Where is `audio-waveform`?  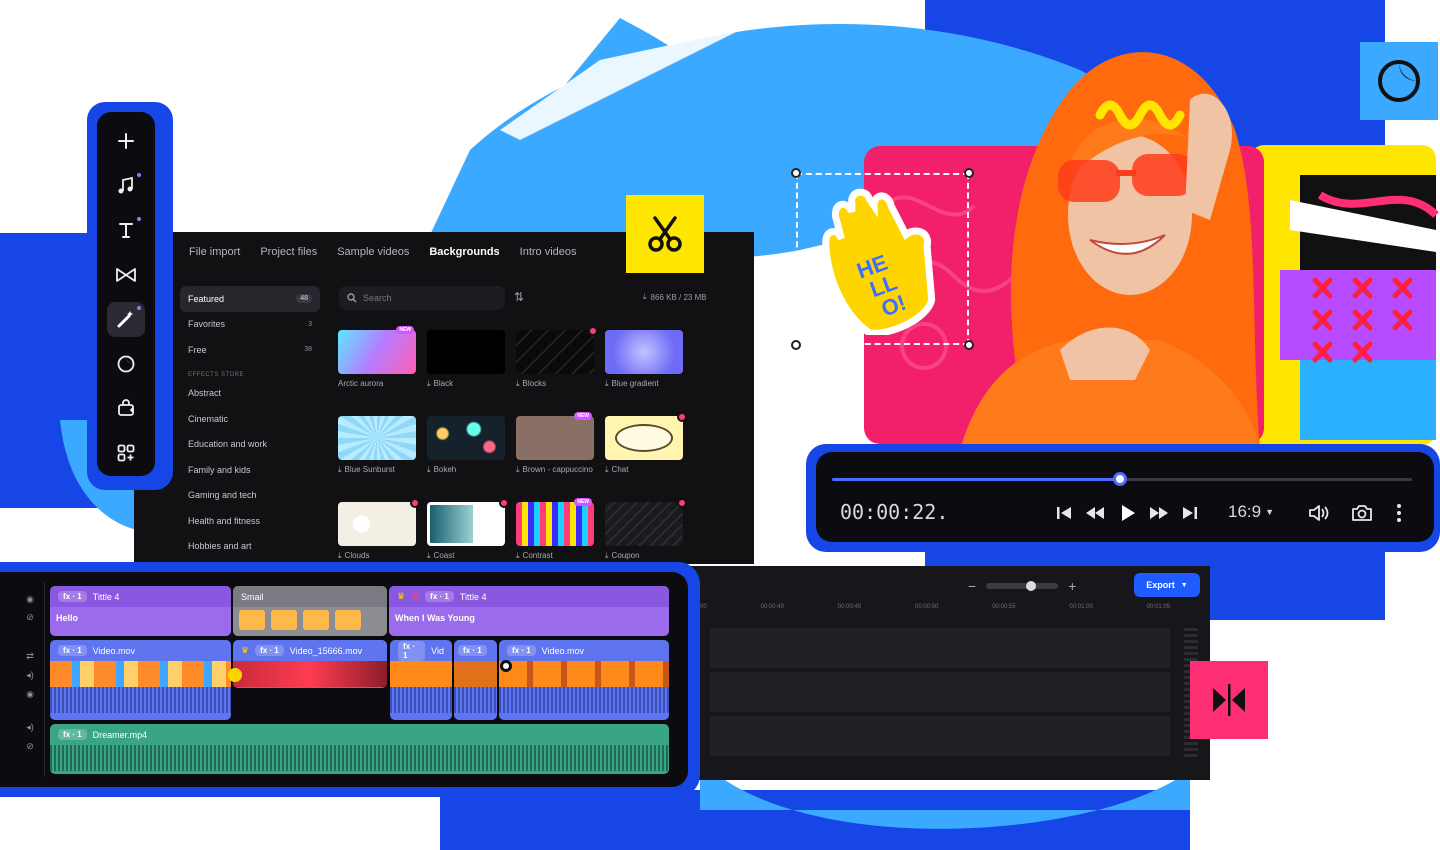
audio-waveform is located at coordinates (584, 700).